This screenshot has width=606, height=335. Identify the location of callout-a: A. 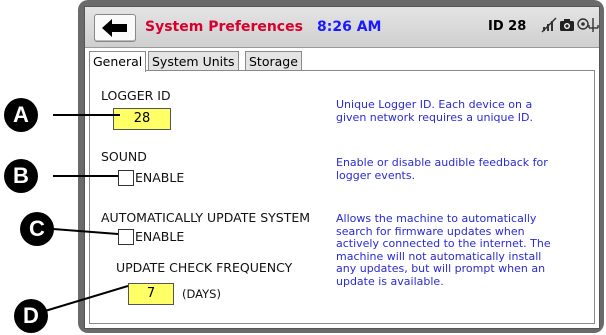
(21, 115).